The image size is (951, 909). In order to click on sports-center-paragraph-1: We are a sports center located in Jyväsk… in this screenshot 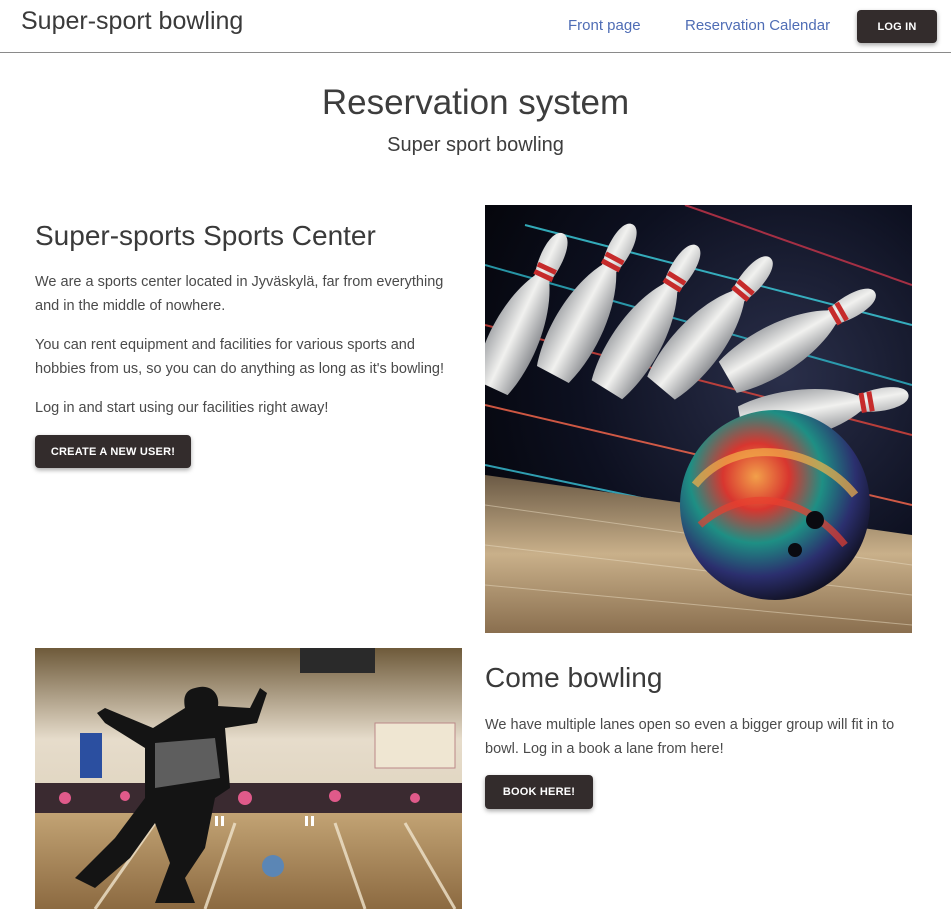, I will do `click(239, 294)`.